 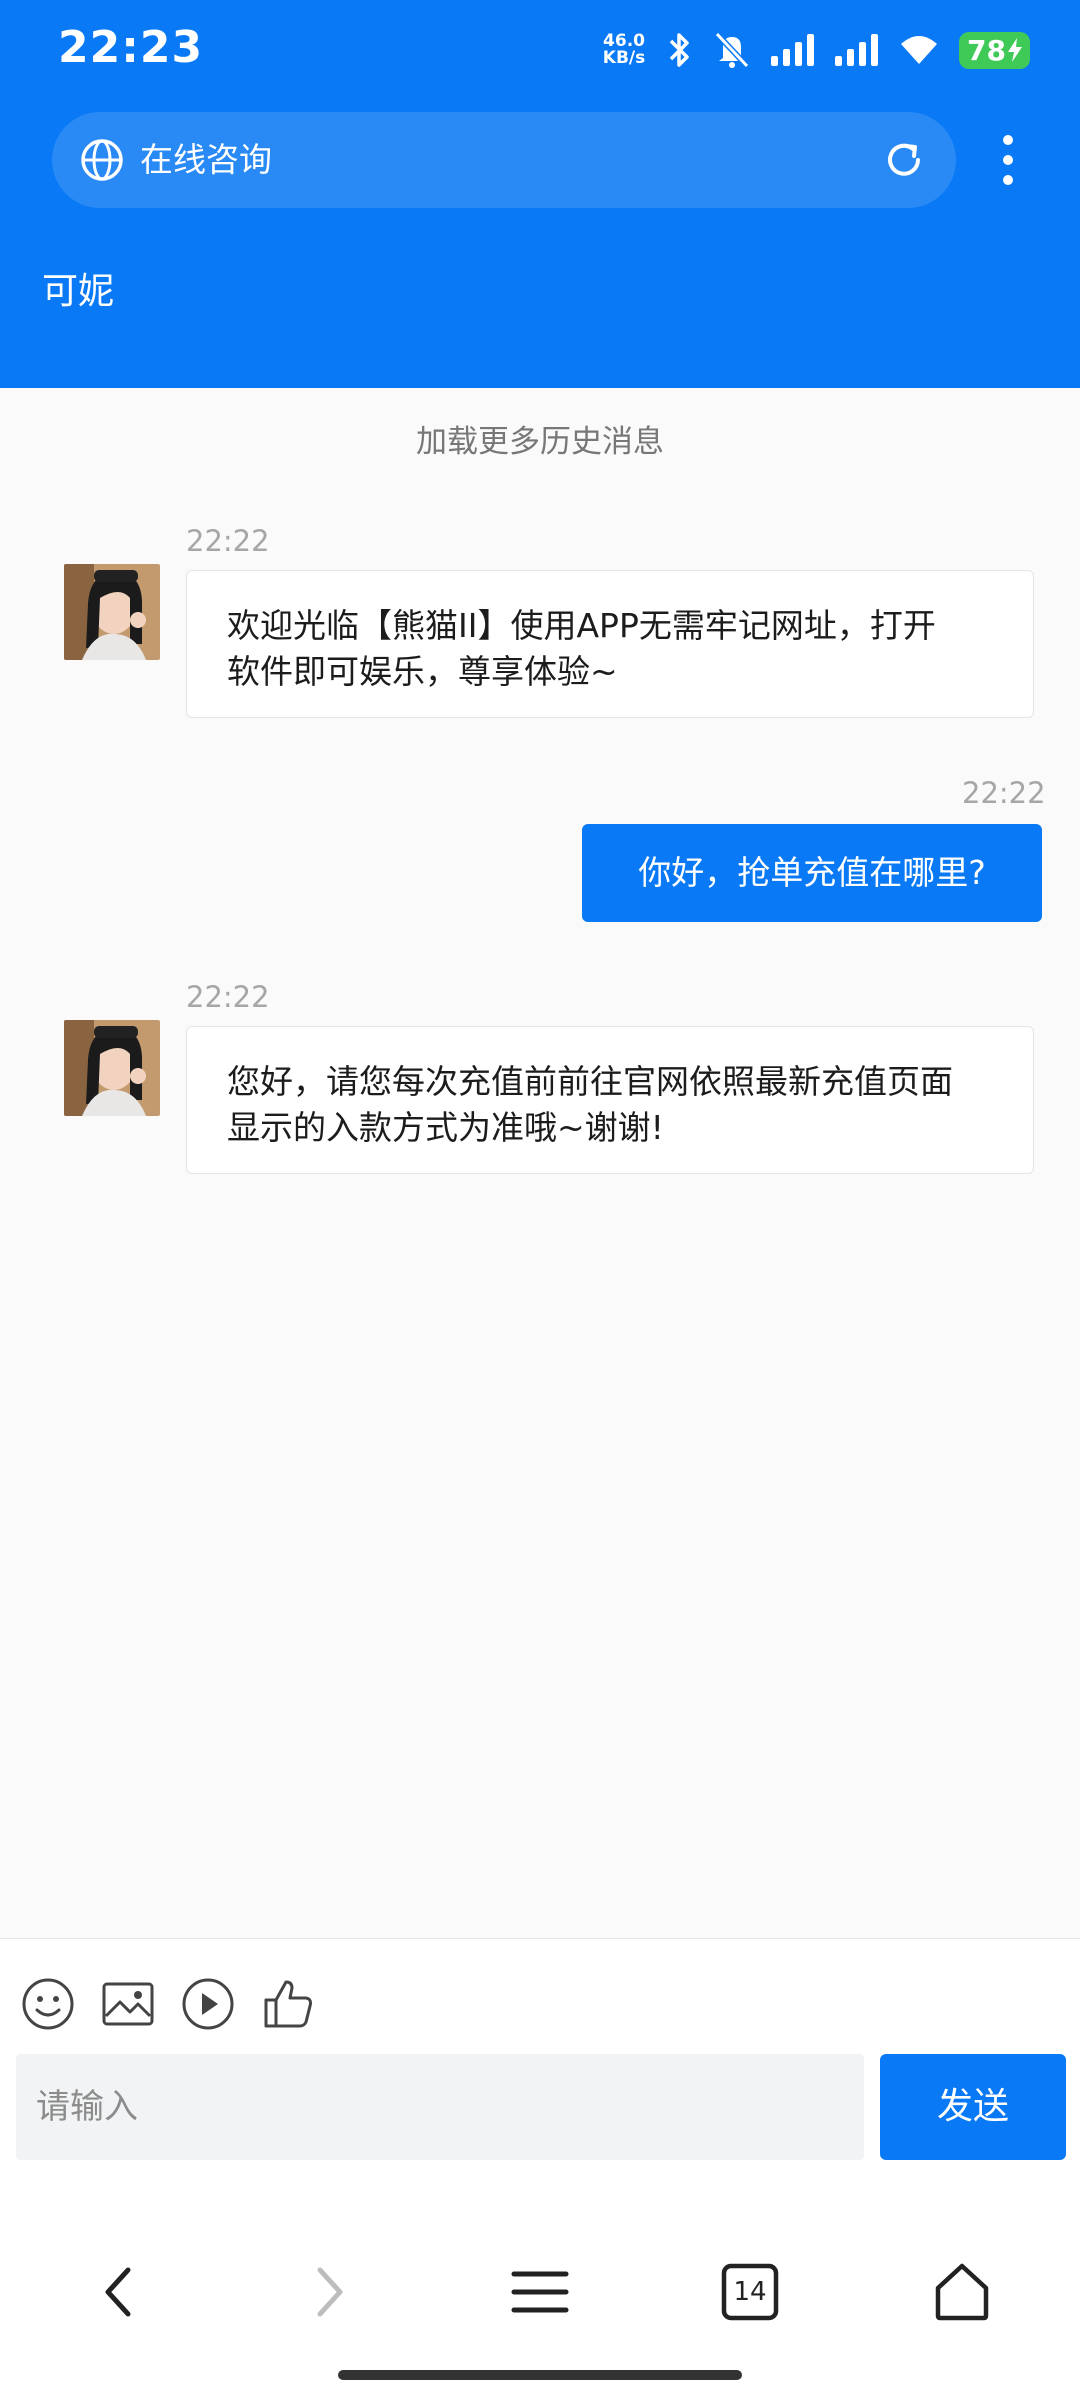 I want to click on globe-icon, so click(x=102, y=160).